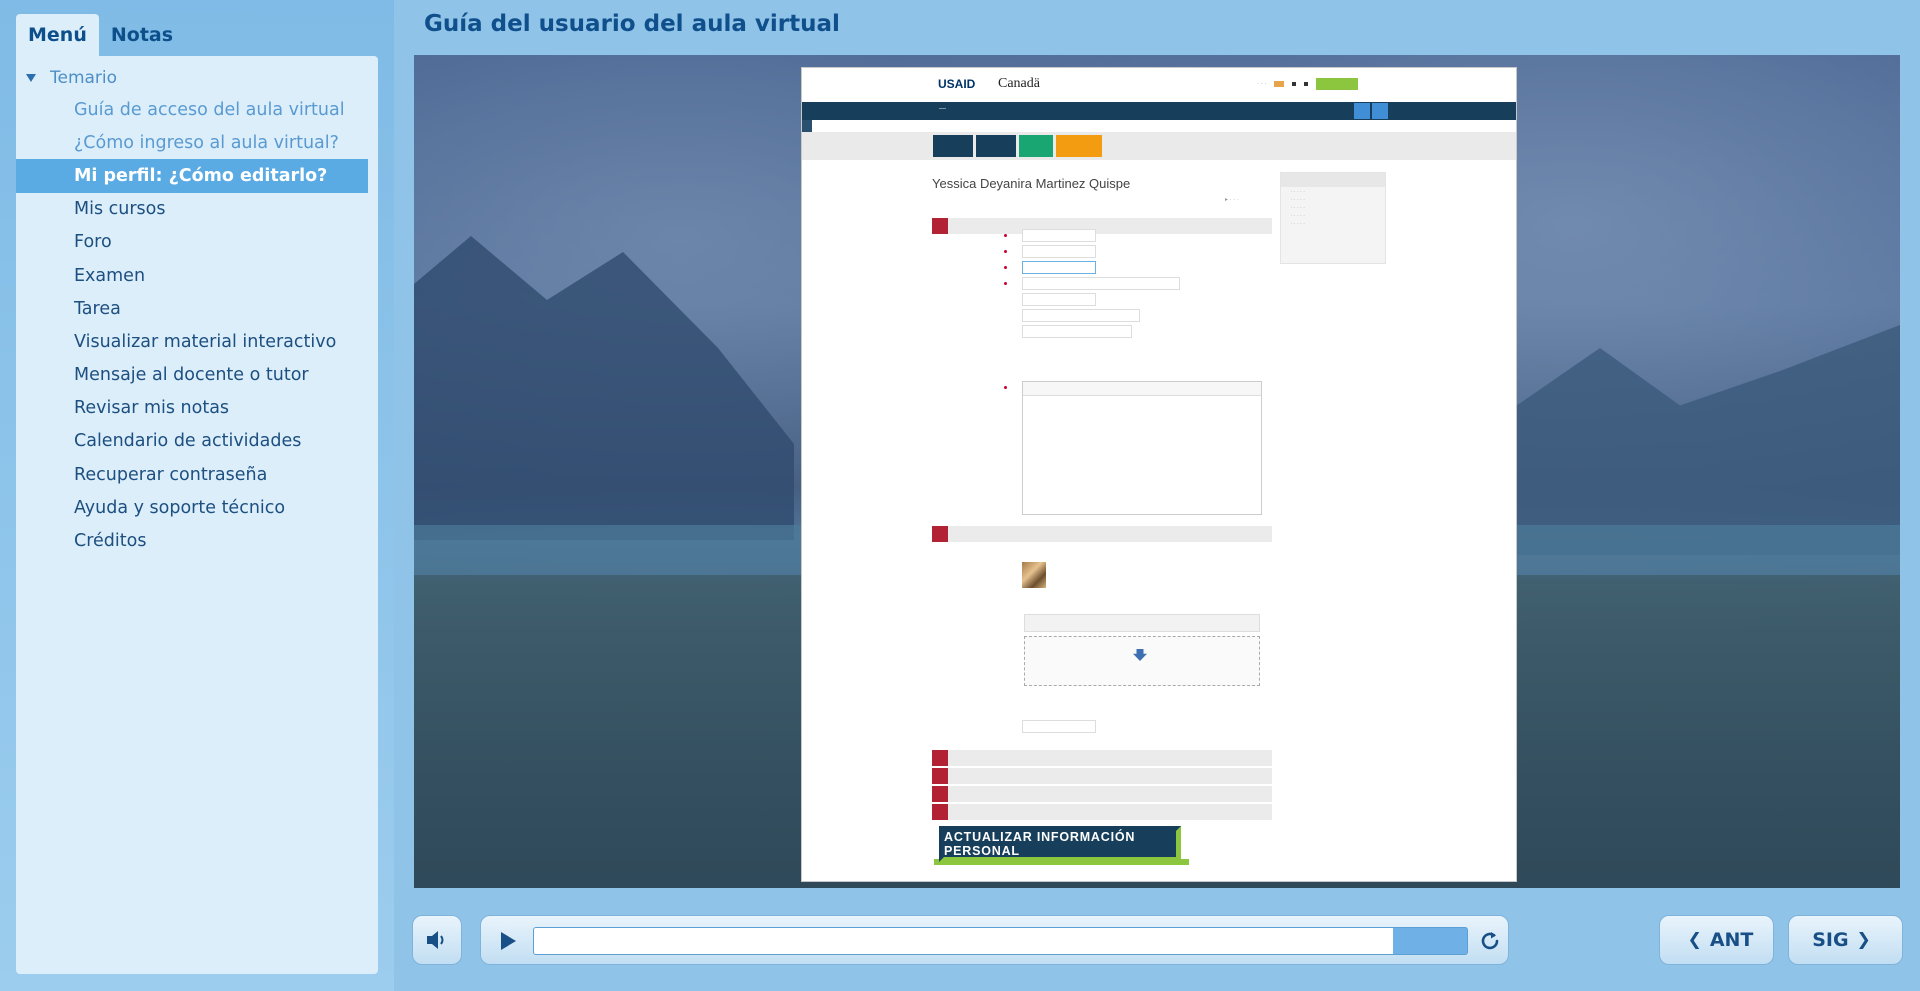 The width and height of the screenshot is (1920, 991). I want to click on progress-fill, so click(964, 941).